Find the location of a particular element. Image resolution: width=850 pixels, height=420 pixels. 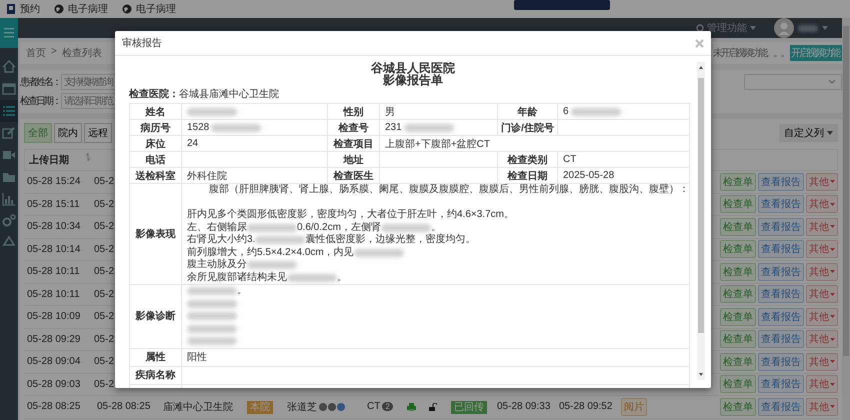

field-label: 年龄 is located at coordinates (528, 112).